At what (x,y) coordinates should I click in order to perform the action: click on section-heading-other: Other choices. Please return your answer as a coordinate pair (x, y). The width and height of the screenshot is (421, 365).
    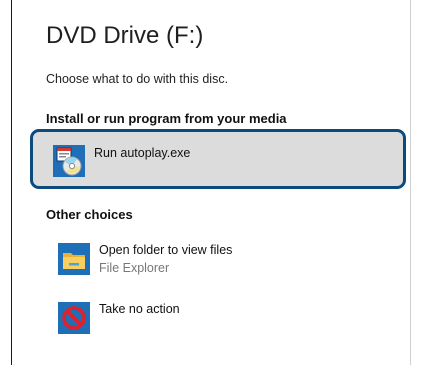
    Looking at the image, I should click on (89, 214).